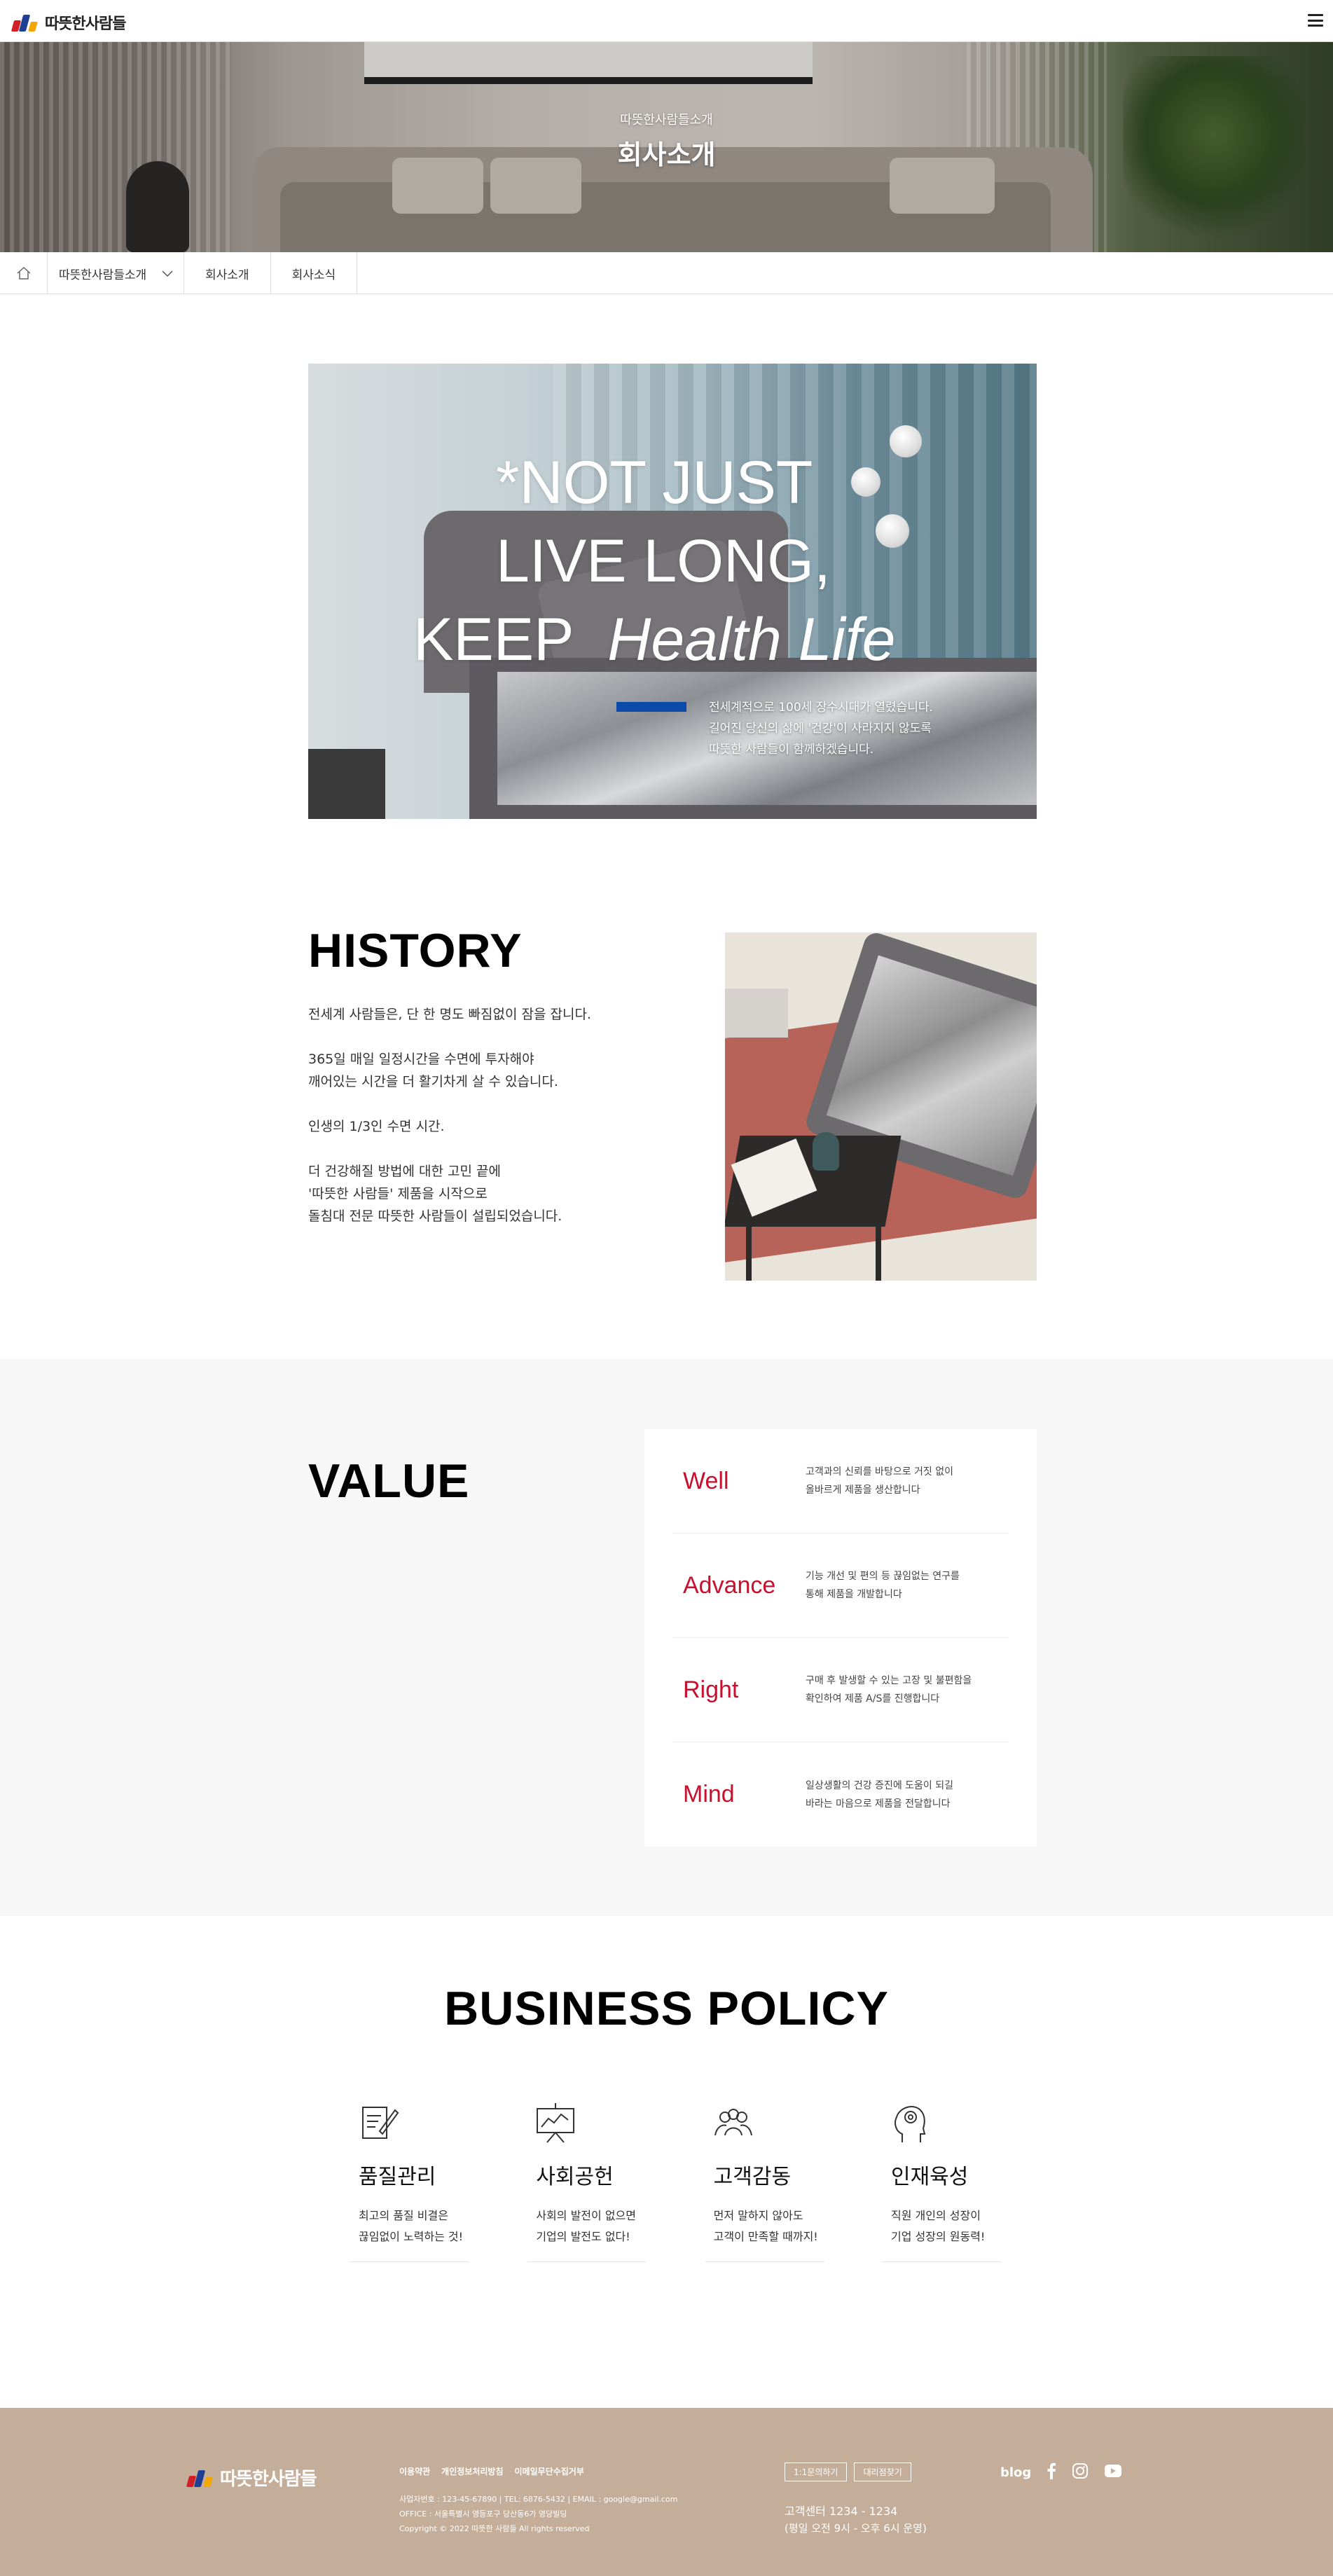 Image resolution: width=1333 pixels, height=2576 pixels. I want to click on policy-name: 고객감동, so click(752, 2177).